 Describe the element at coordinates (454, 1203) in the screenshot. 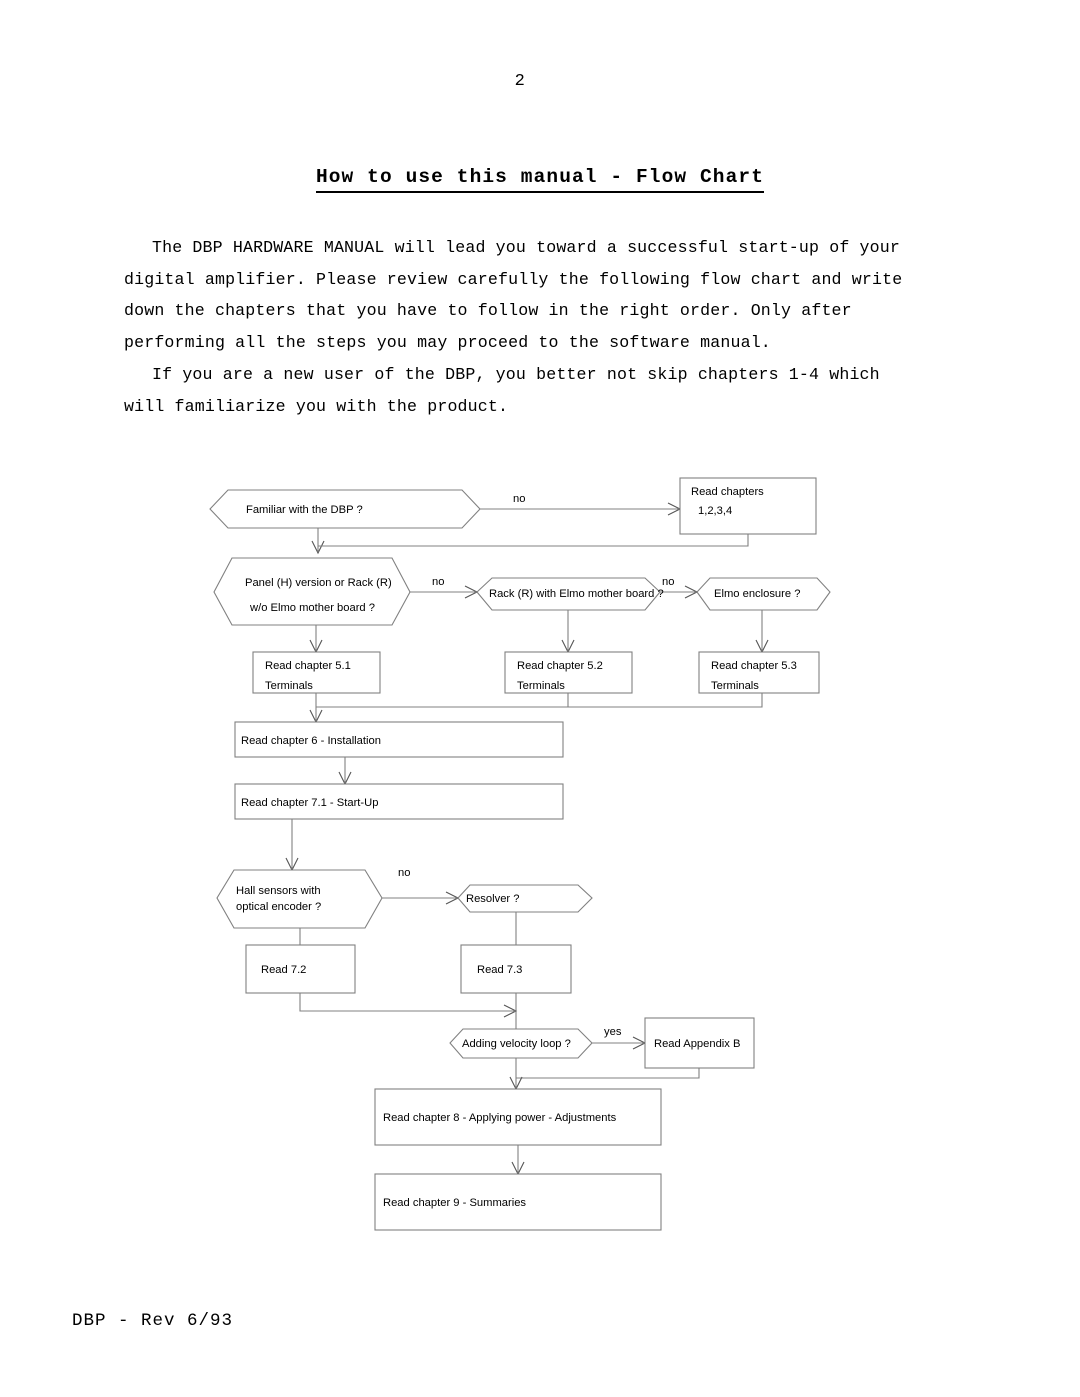

I see `process-read-chapter-9-label: Read chapter 9 - Summaries` at that location.